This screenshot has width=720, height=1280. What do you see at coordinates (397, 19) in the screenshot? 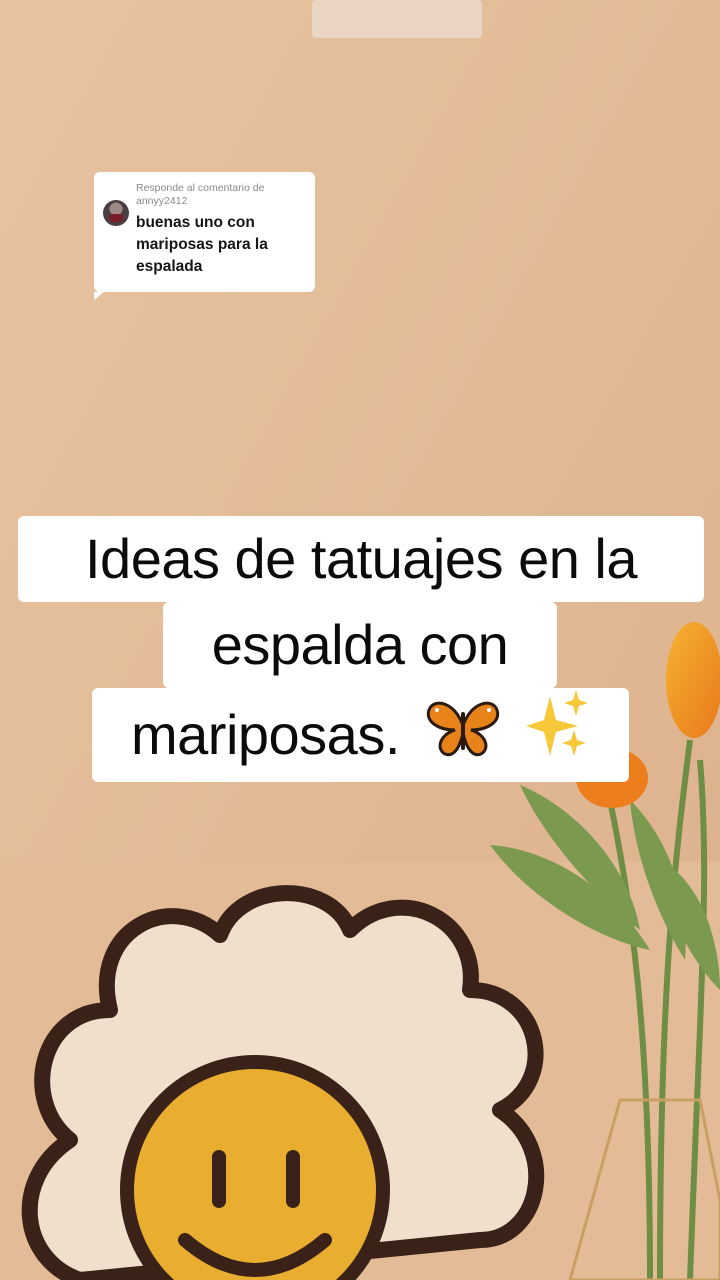
I see `wall-switch` at bounding box center [397, 19].